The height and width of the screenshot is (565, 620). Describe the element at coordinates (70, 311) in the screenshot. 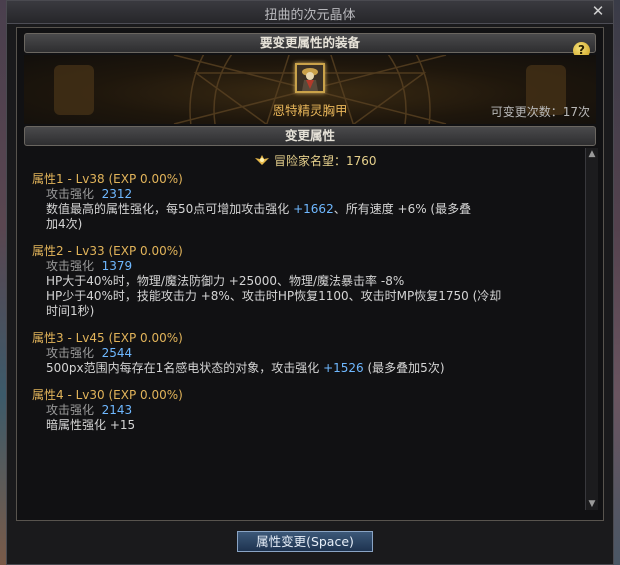

I see `attribute-description: 时间1秒)` at that location.